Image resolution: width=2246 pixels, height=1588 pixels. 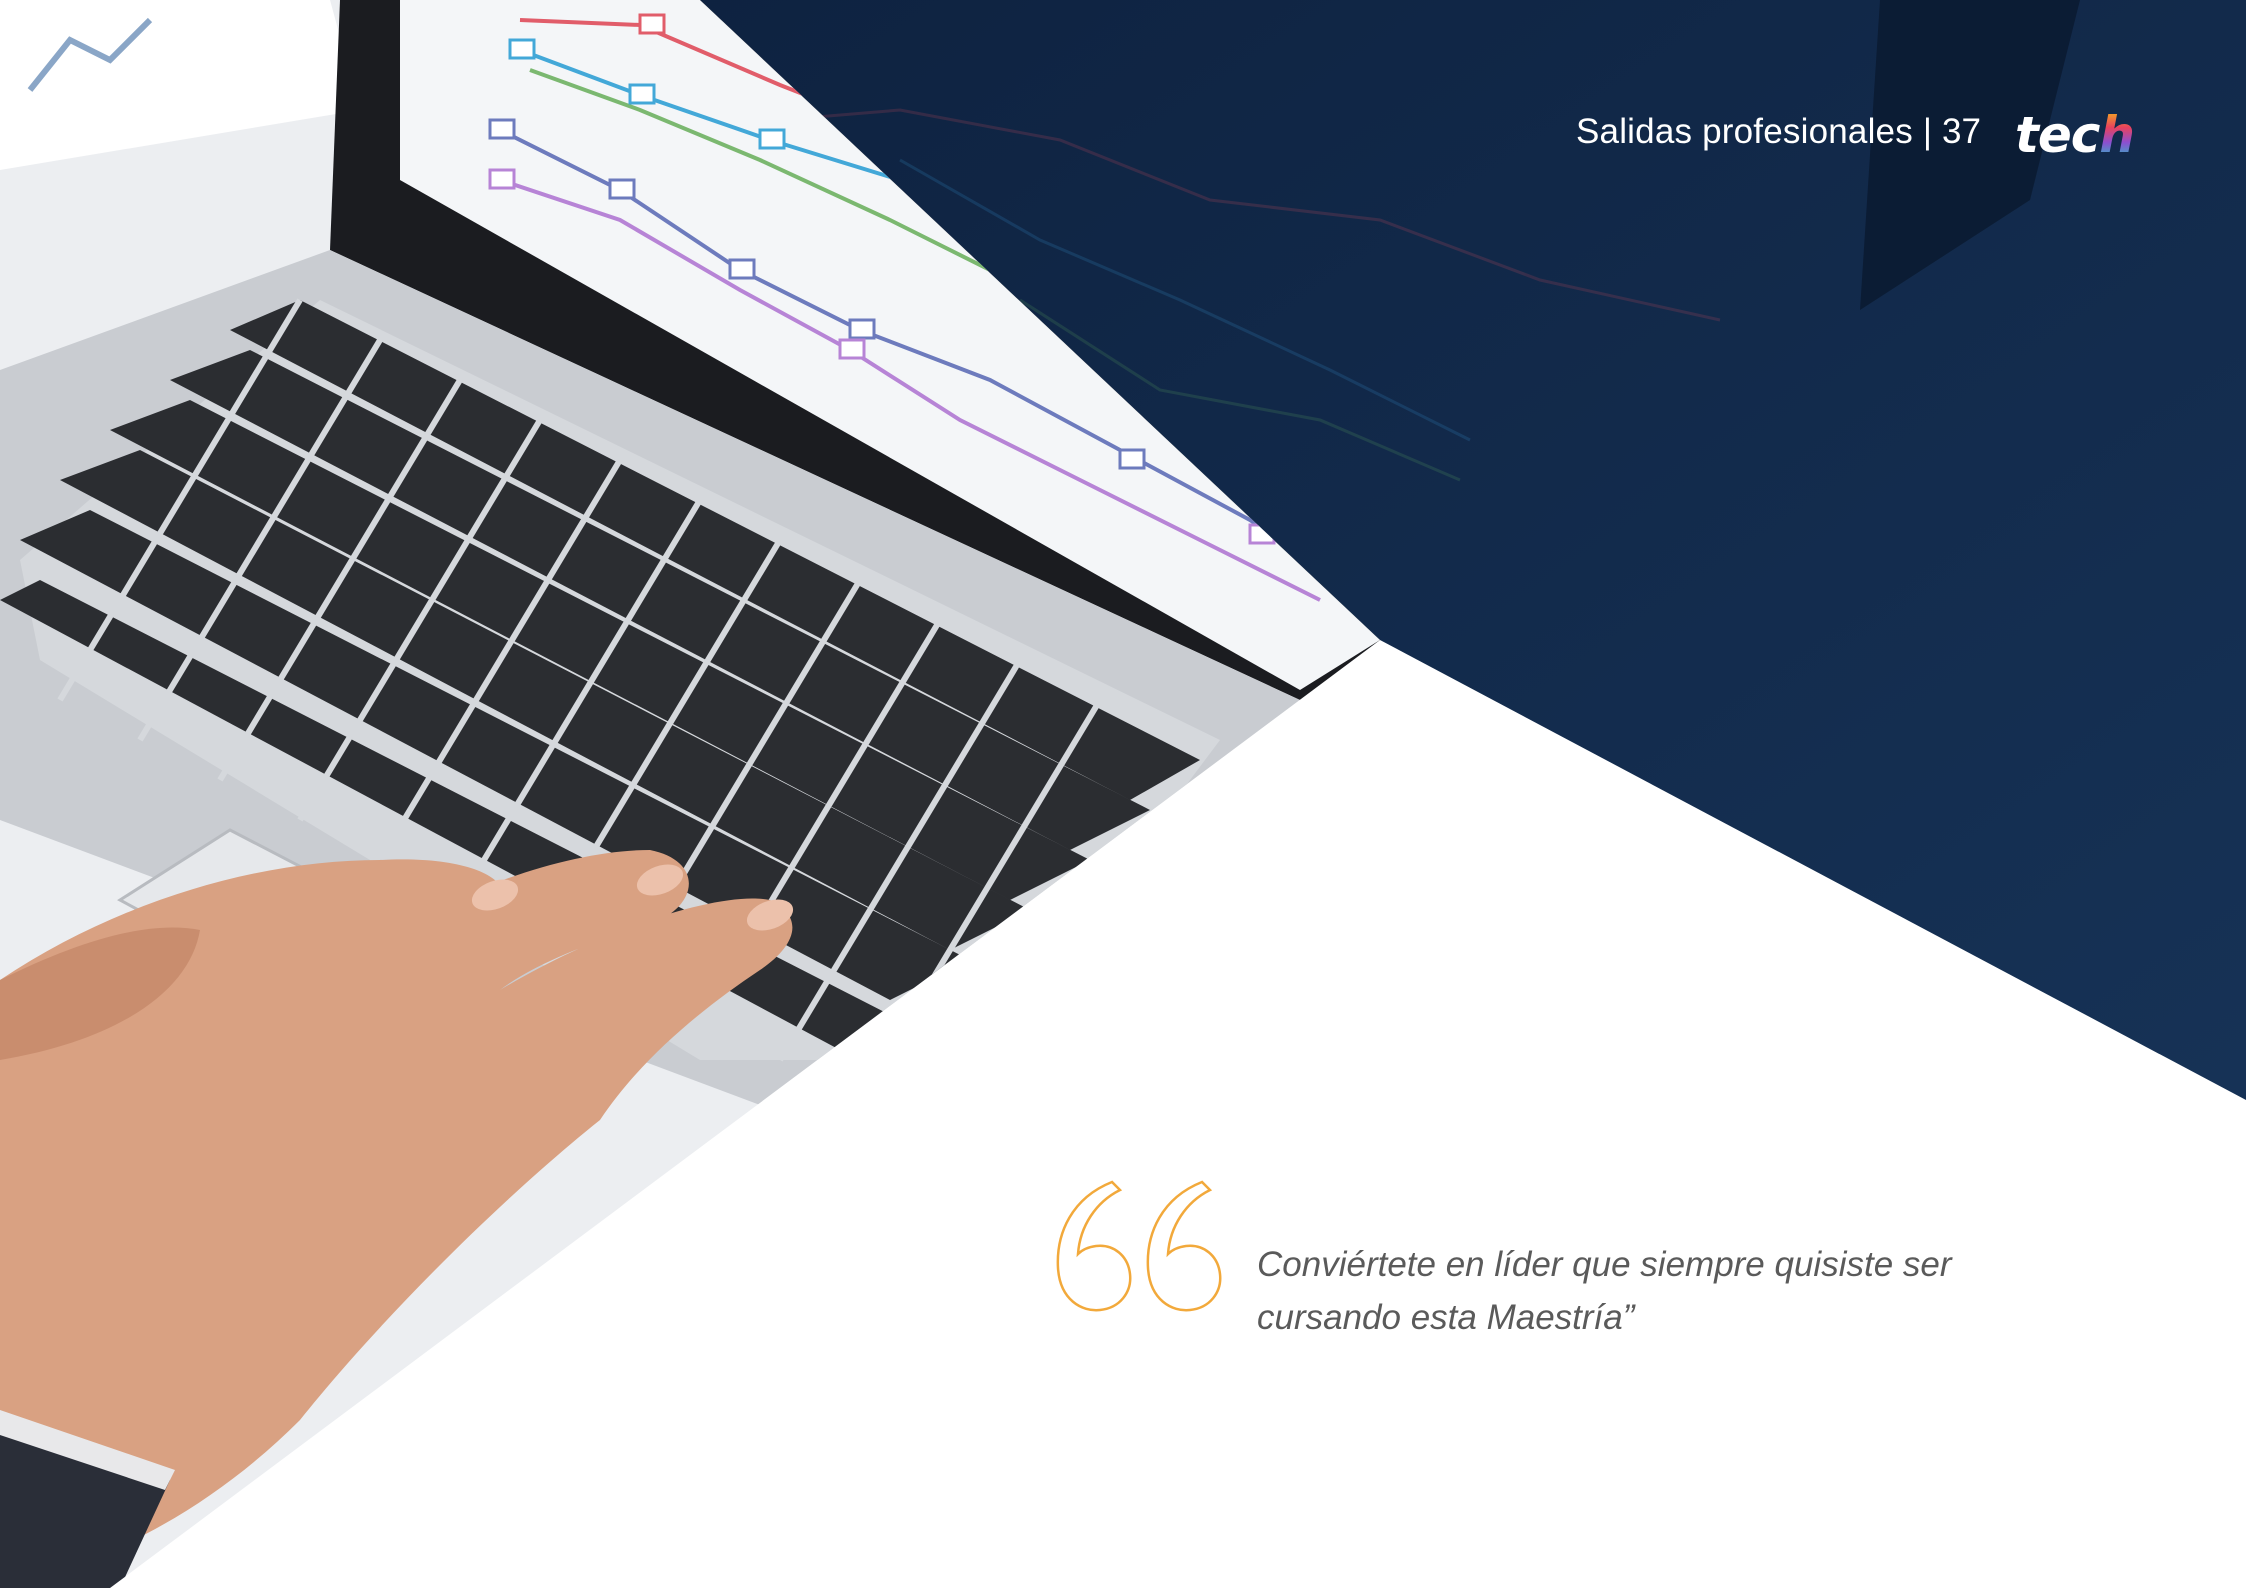 I want to click on page-header: Salidas profesionales | 37 tech, so click(x=1855, y=134).